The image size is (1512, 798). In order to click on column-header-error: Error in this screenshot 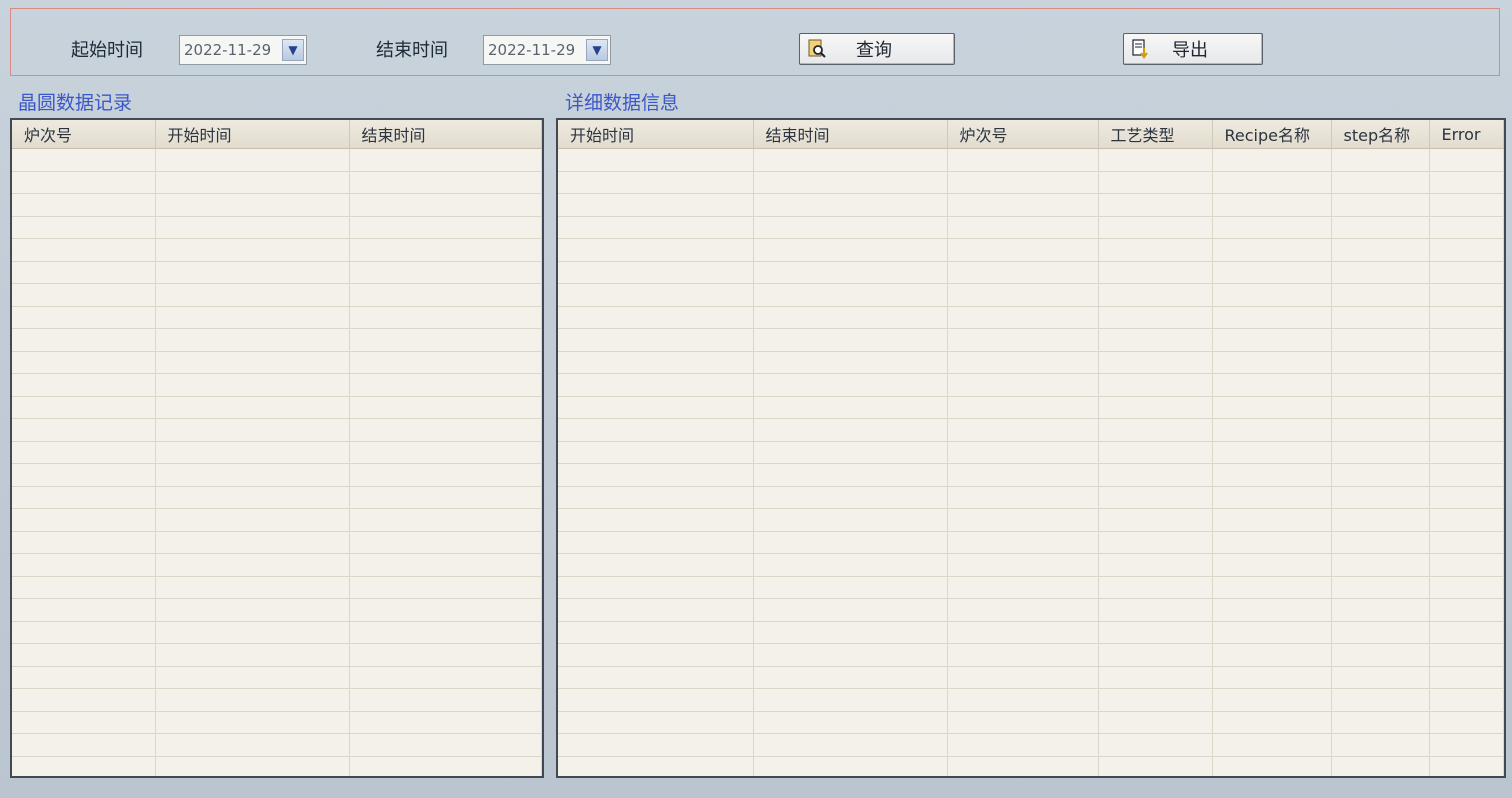, I will do `click(1466, 134)`.